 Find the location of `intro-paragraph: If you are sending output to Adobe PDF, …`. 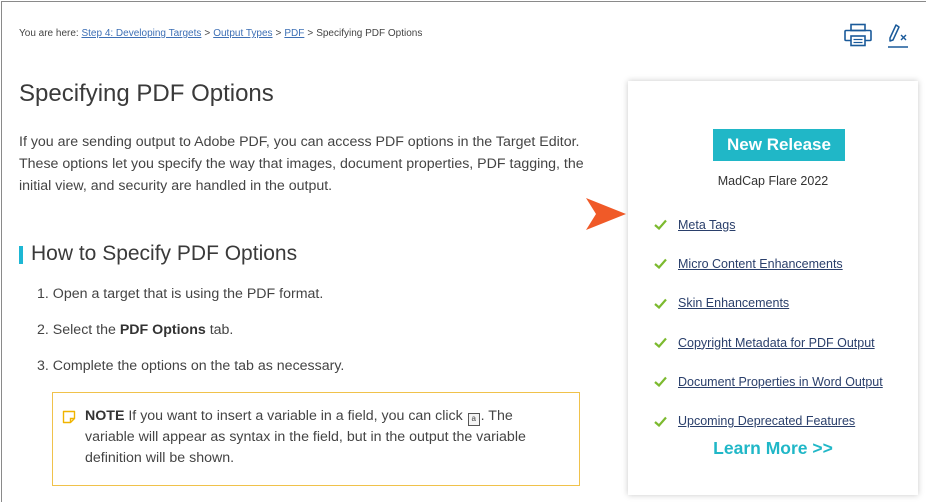

intro-paragraph: If you are sending output to Adobe PDF, … is located at coordinates (301, 164).